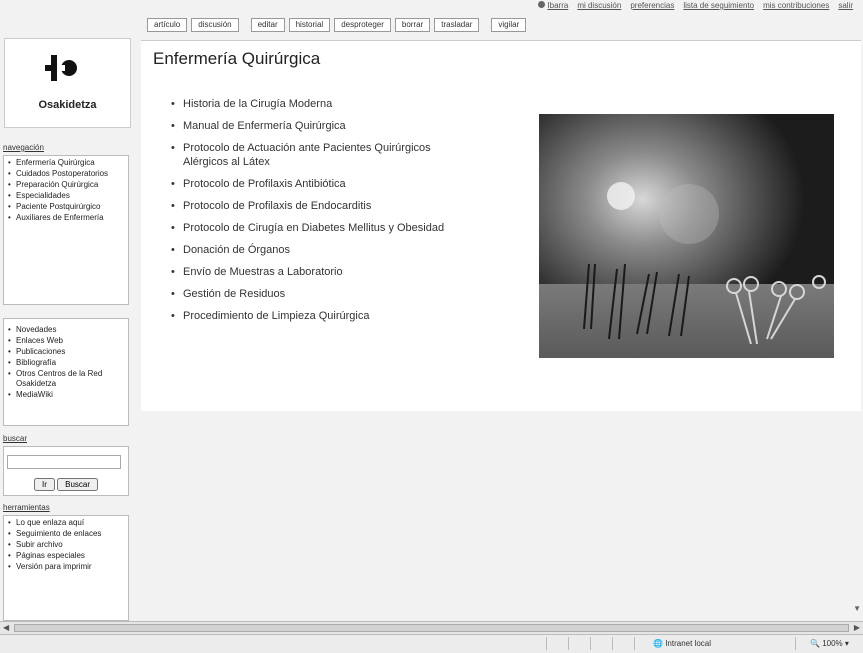 The height and width of the screenshot is (653, 863). I want to click on article-link: Gestión de Residuos, so click(308, 294).